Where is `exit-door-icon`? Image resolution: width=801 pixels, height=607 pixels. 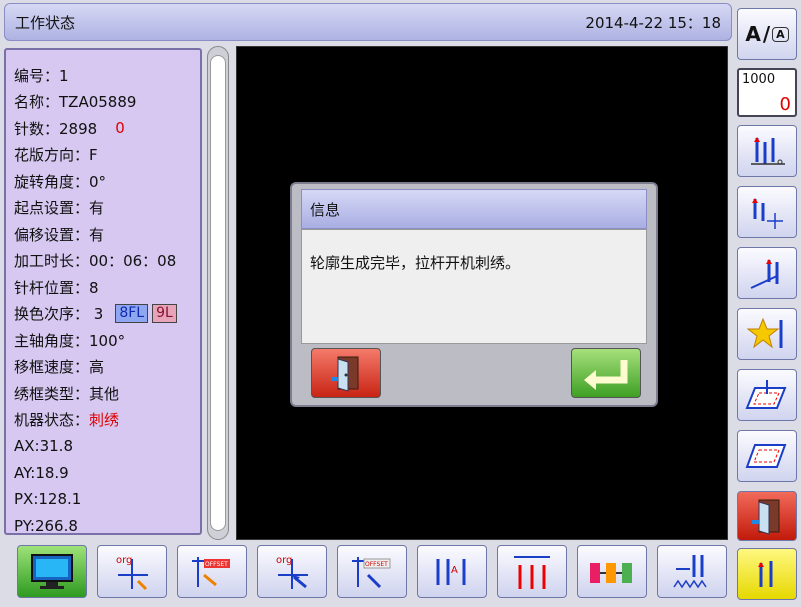 exit-door-icon is located at coordinates (345, 374).